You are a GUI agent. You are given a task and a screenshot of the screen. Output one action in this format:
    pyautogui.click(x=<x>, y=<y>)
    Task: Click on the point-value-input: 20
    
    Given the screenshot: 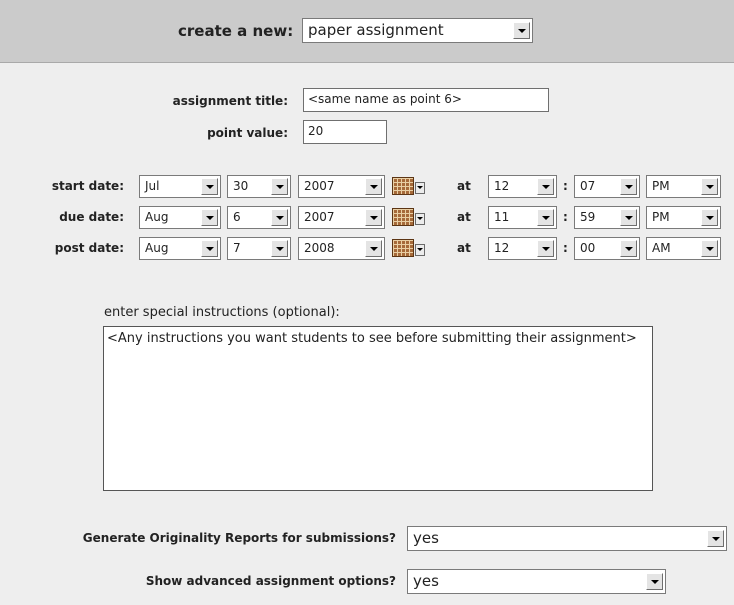 What is the action you would take?
    pyautogui.click(x=345, y=132)
    